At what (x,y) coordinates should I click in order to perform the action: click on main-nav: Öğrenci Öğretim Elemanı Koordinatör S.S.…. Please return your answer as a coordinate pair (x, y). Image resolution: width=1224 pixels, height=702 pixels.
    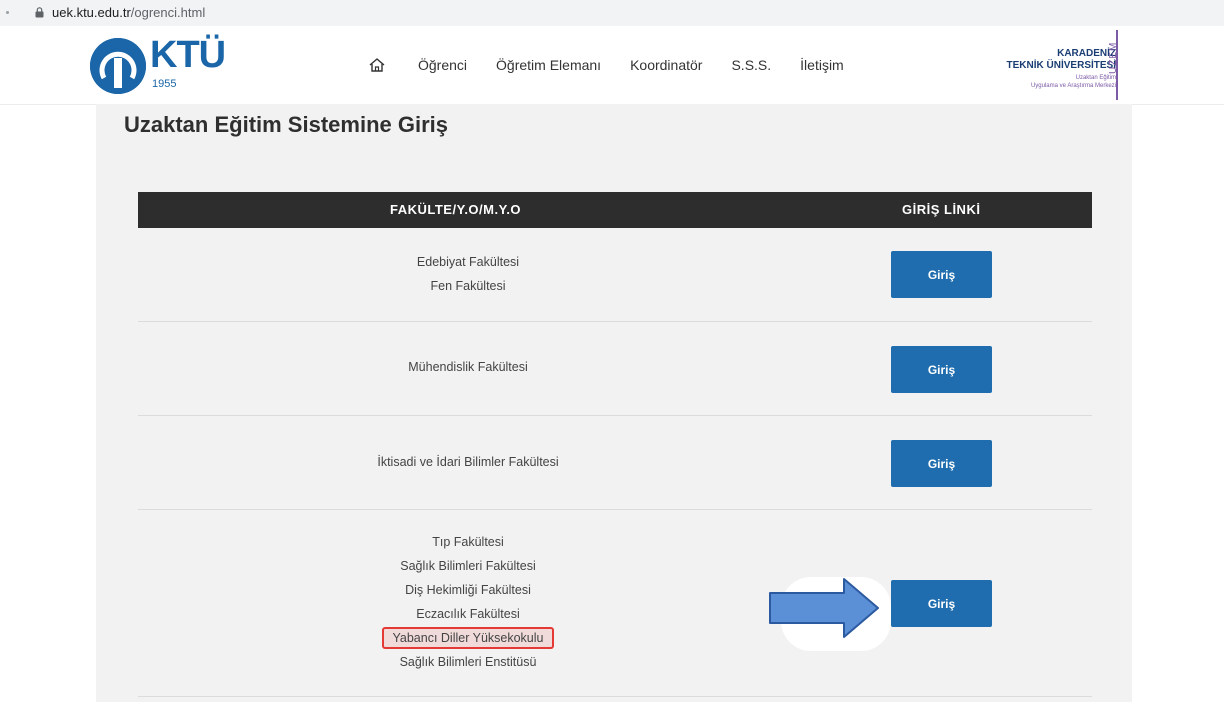
    Looking at the image, I should click on (620, 65).